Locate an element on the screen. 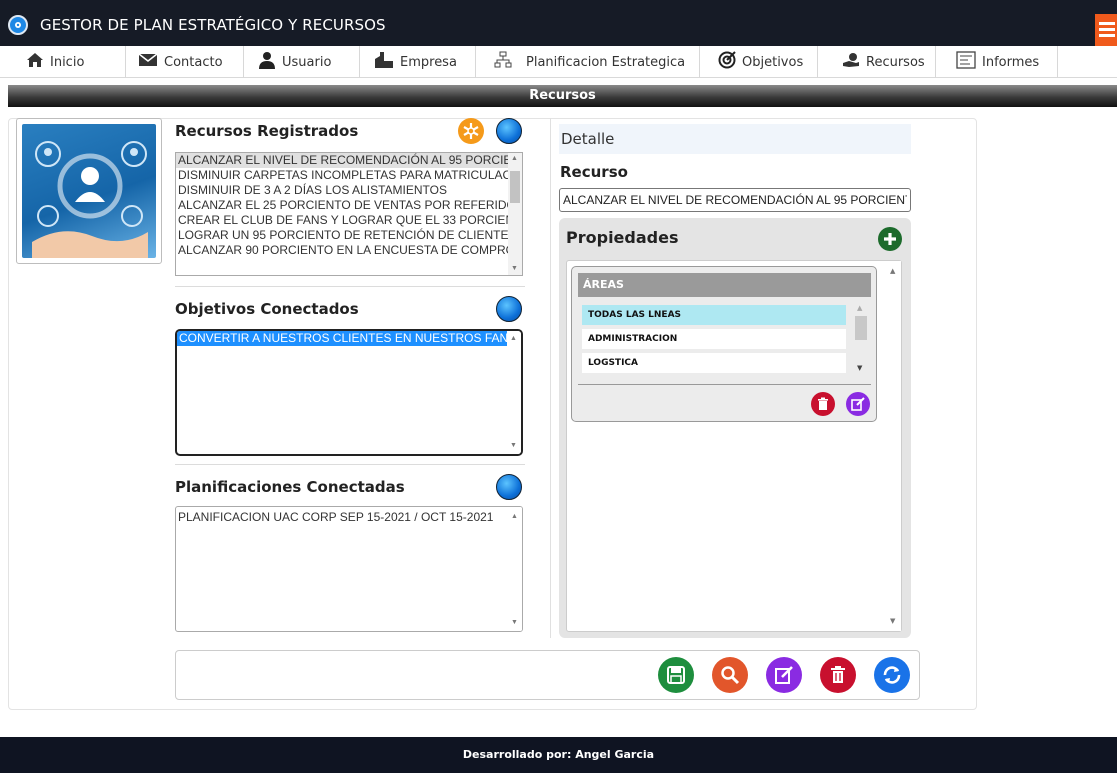 The image size is (1117, 773). asterisk-action-icon is located at coordinates (471, 131).